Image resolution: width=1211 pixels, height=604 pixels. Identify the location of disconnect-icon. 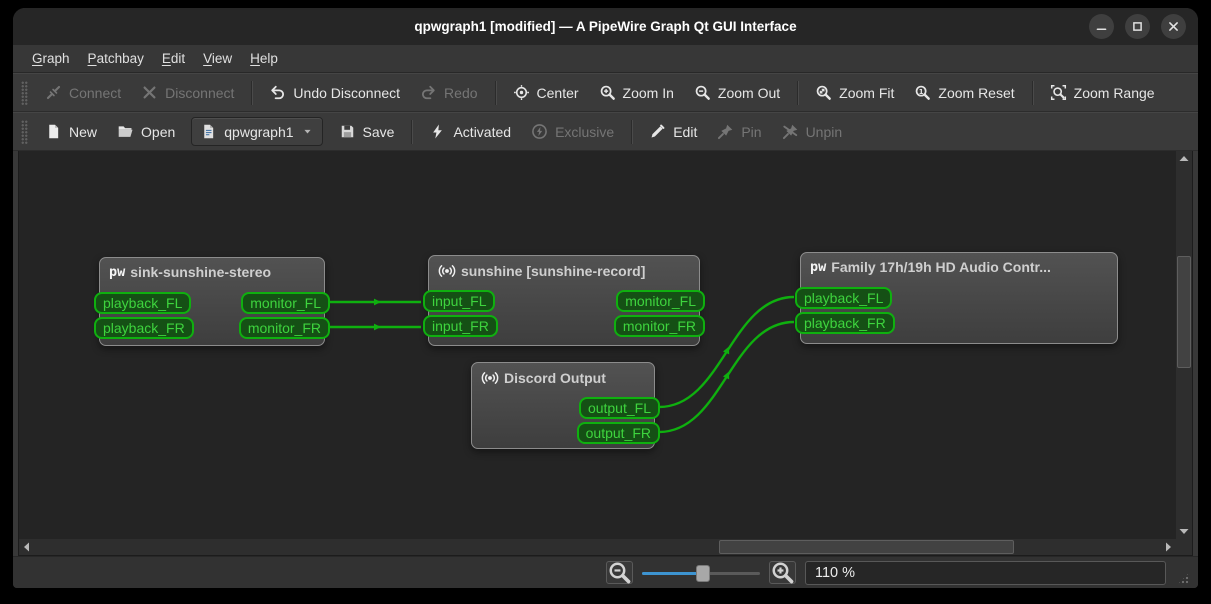
(149, 92).